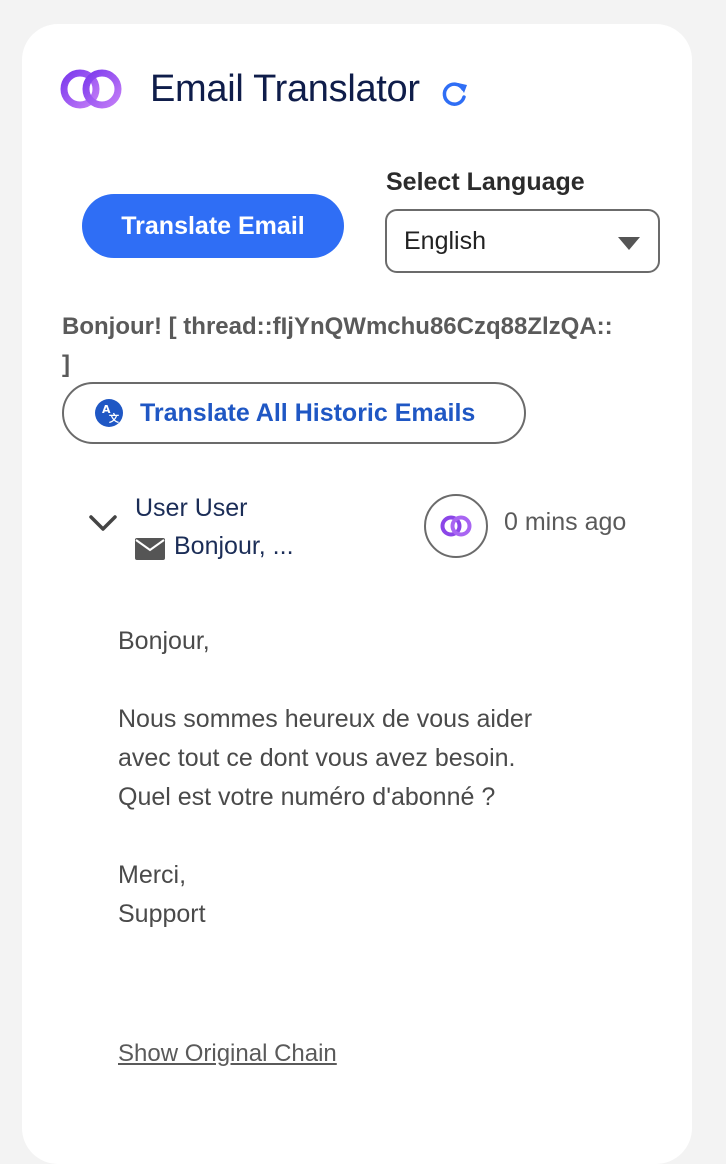 Image resolution: width=726 pixels, height=1164 pixels. Describe the element at coordinates (164, 641) in the screenshot. I see `email-greeting: Bonjour,` at that location.